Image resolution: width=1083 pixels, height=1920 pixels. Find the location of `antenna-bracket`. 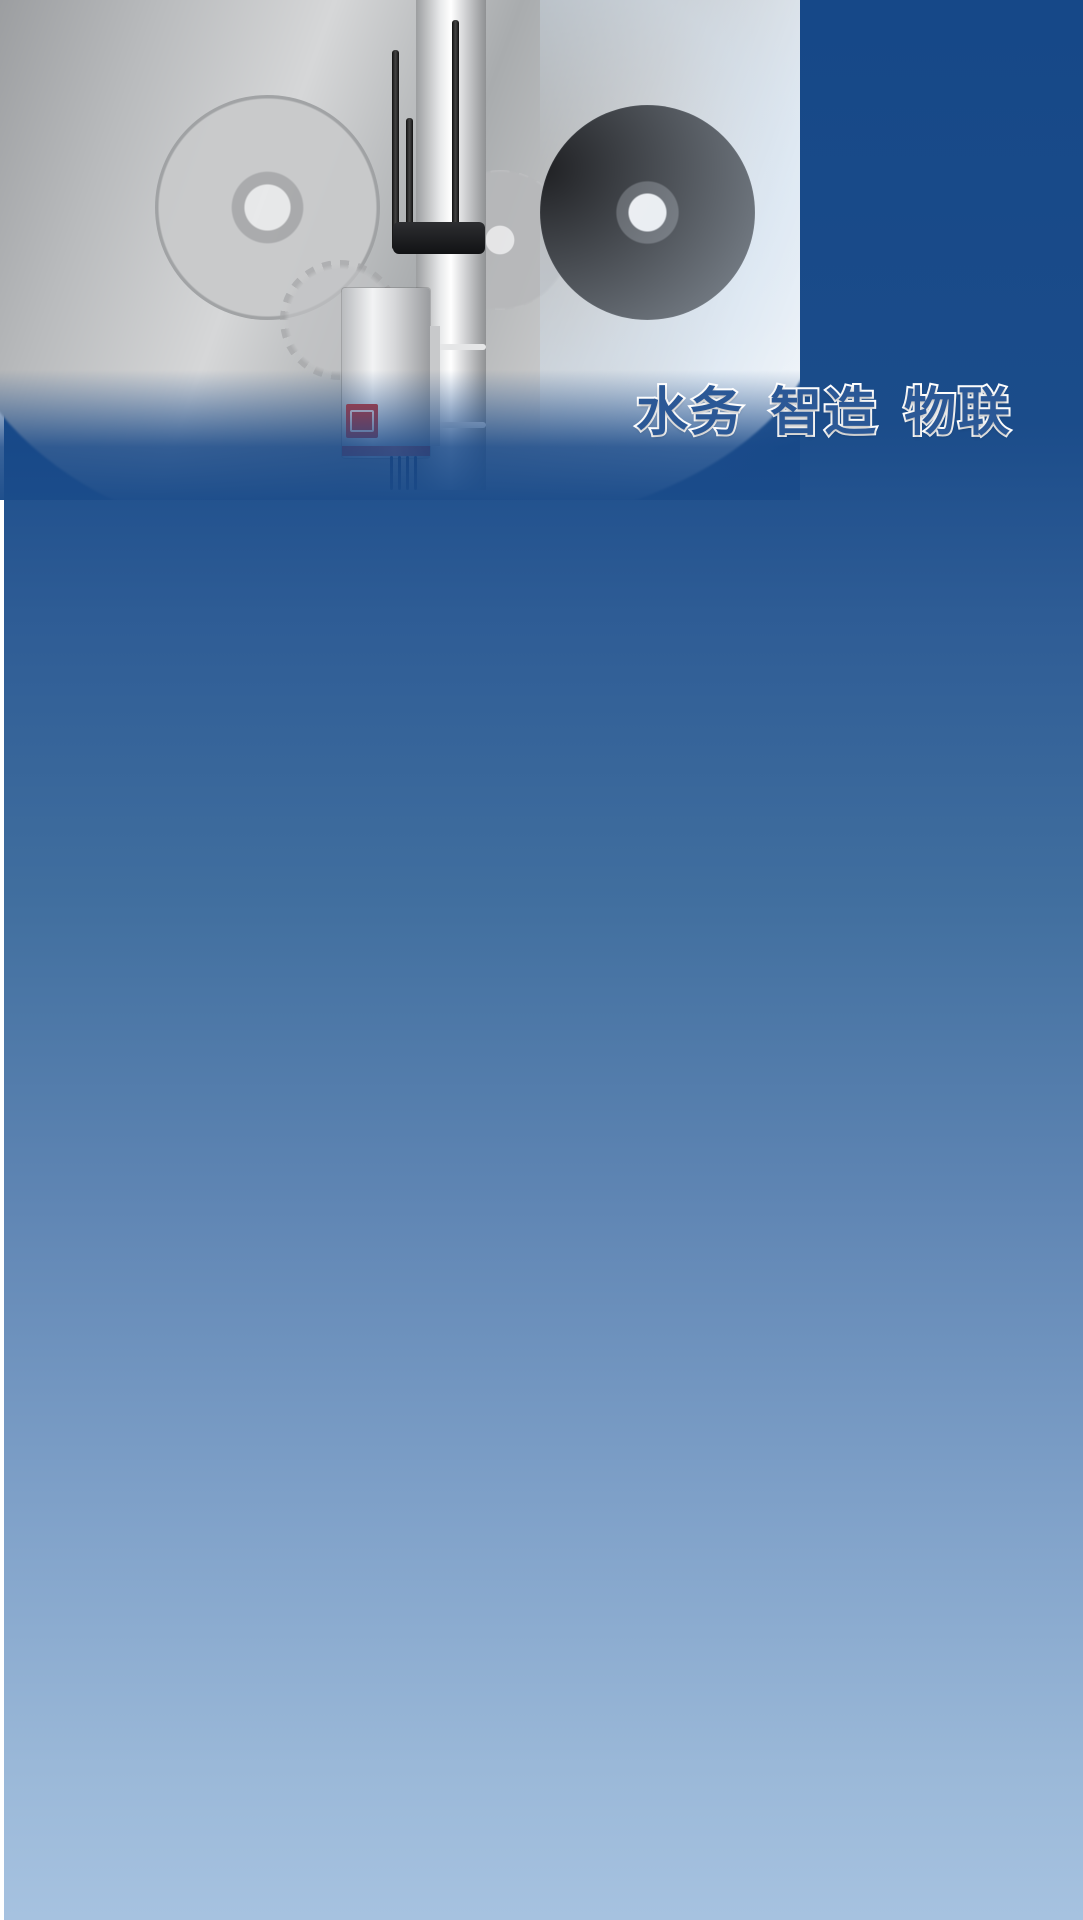

antenna-bracket is located at coordinates (439, 238).